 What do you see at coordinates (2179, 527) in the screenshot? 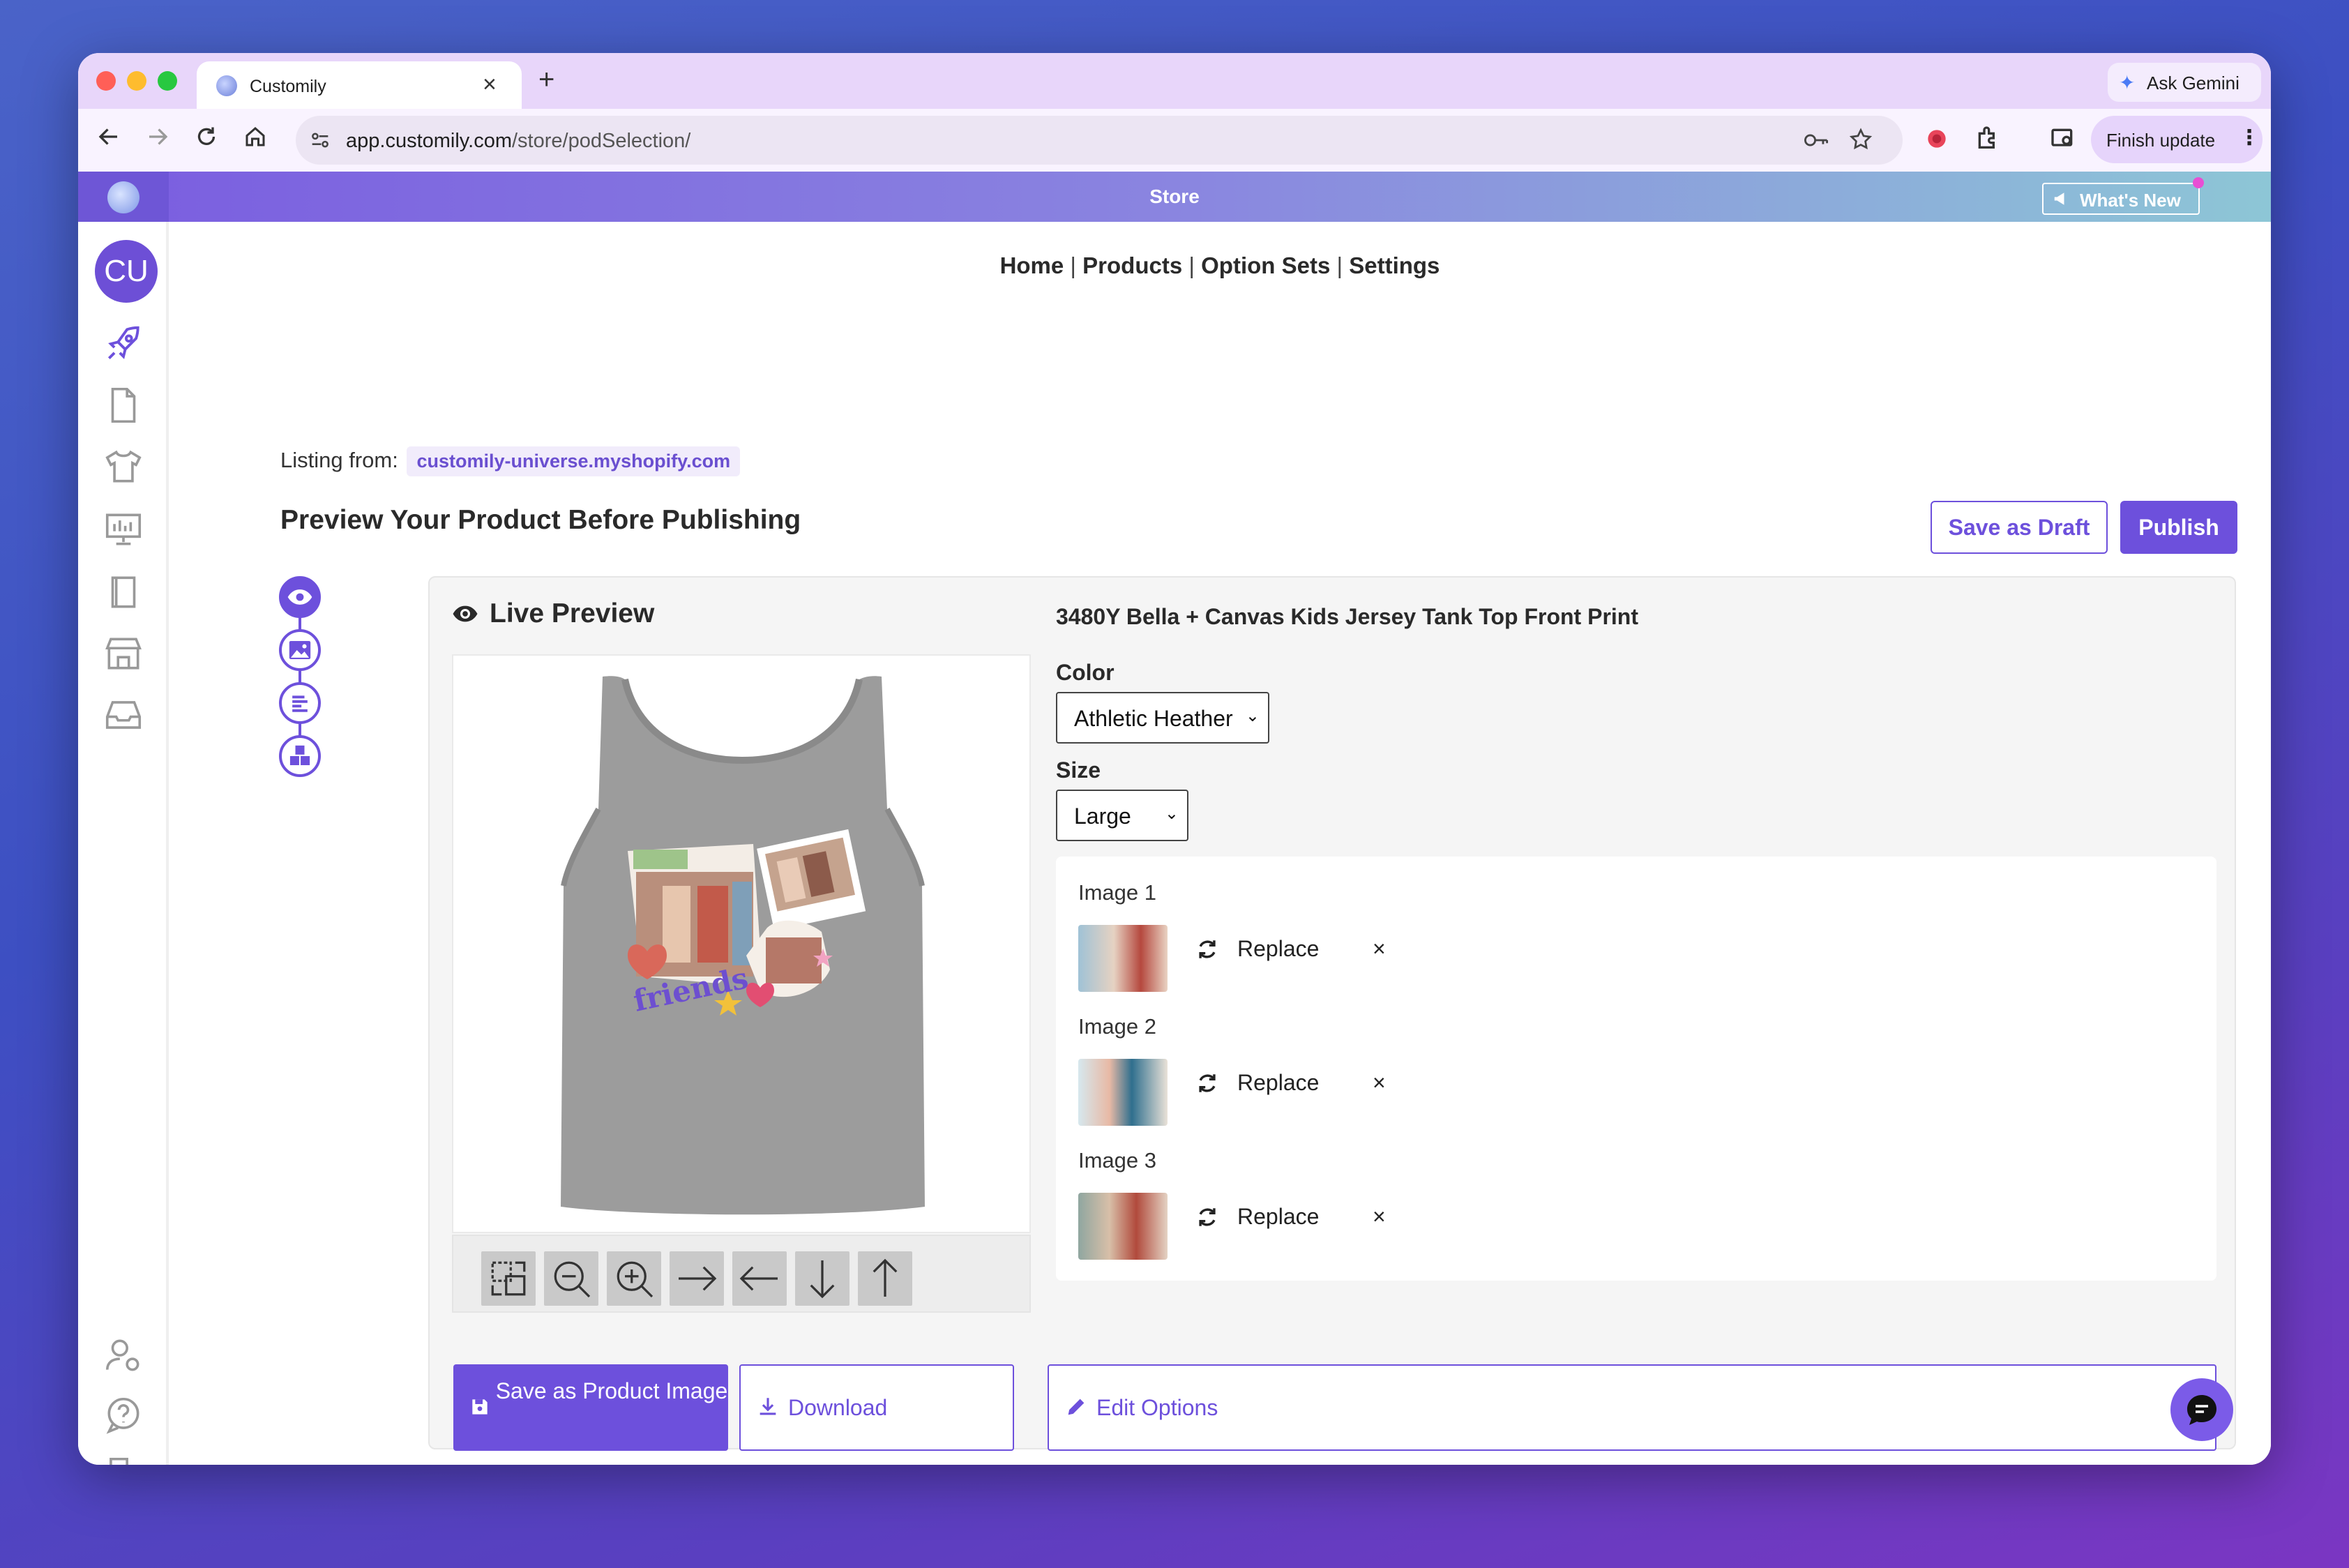
I see `publish-button: Publish` at bounding box center [2179, 527].